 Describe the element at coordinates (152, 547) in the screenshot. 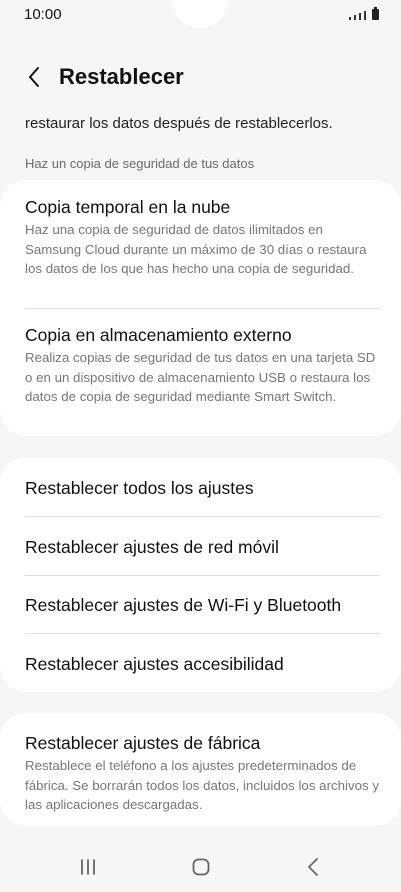

I see `list-item-reset-mobile-network: Restablecer ajustes de red móvil` at that location.